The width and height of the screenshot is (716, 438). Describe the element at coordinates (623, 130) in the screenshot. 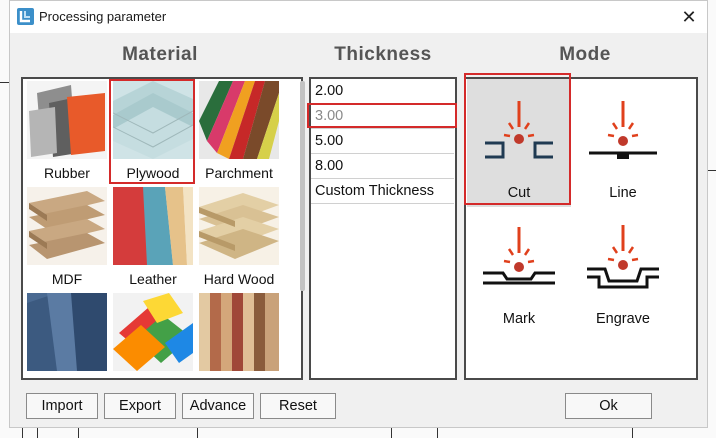

I see `laser-line-icon` at that location.